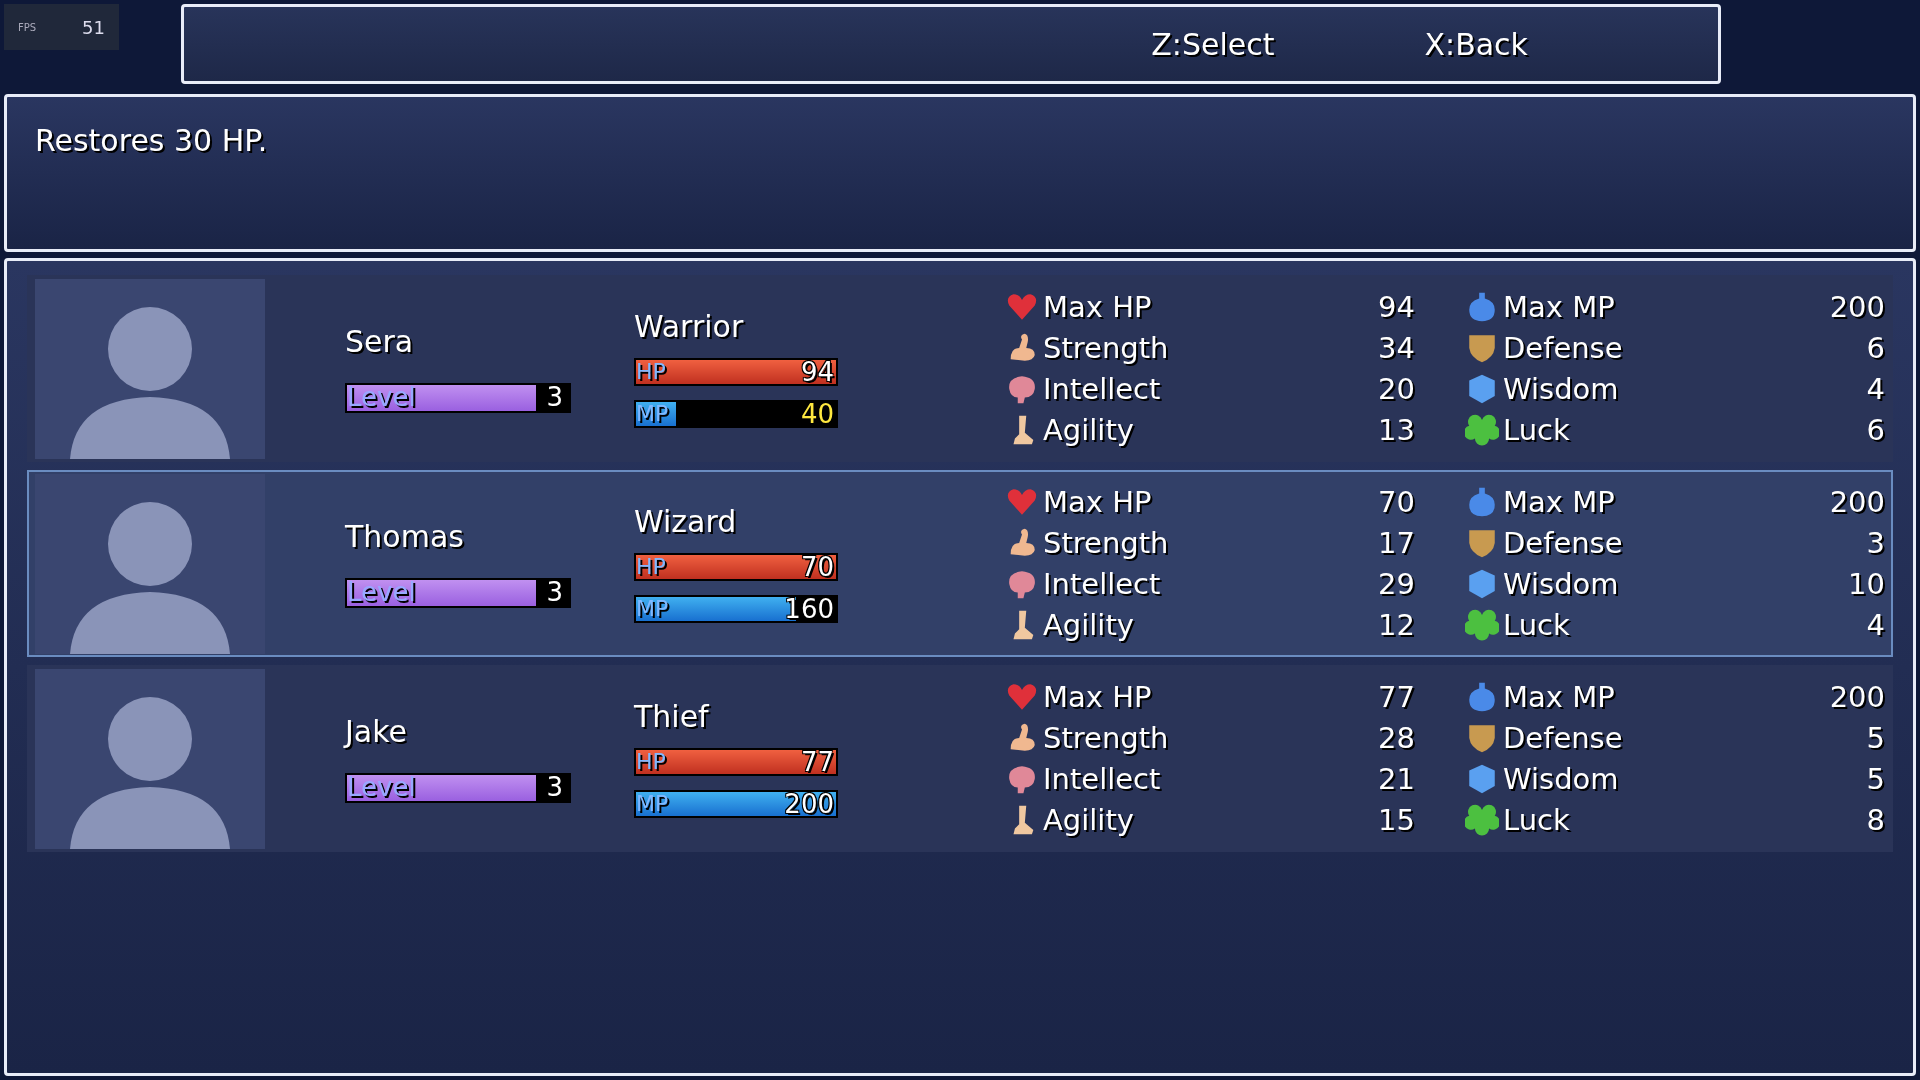  I want to click on stat-value: 28, so click(1396, 738).